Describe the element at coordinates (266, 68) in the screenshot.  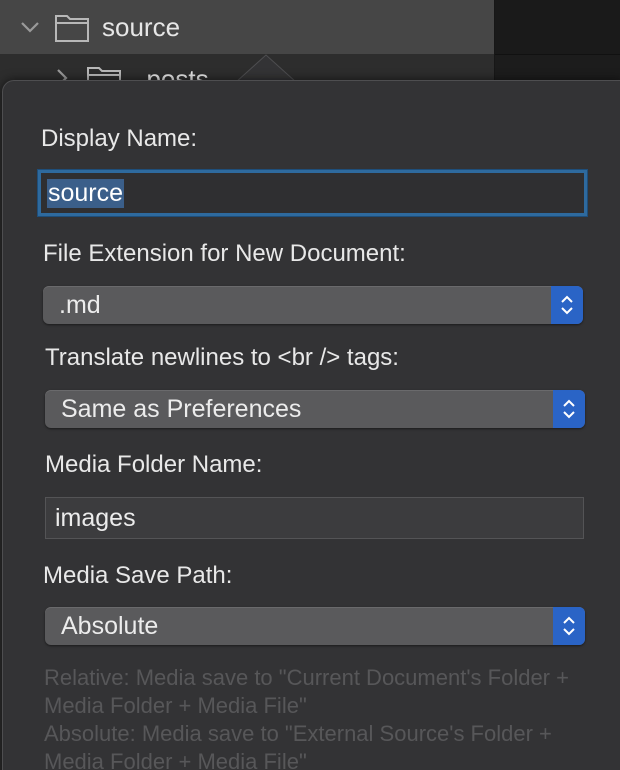
I see `popover-arrow` at that location.